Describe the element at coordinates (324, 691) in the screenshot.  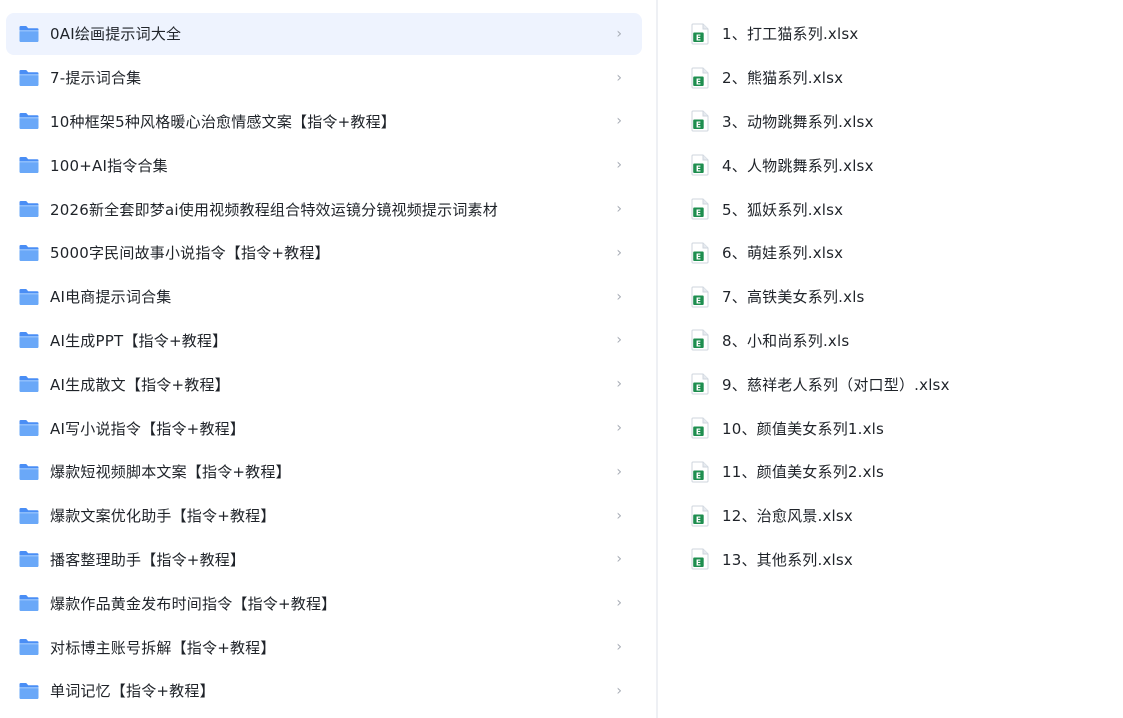
I see `folder-row-16: 单词记忆【指令+教程】 ›` at that location.